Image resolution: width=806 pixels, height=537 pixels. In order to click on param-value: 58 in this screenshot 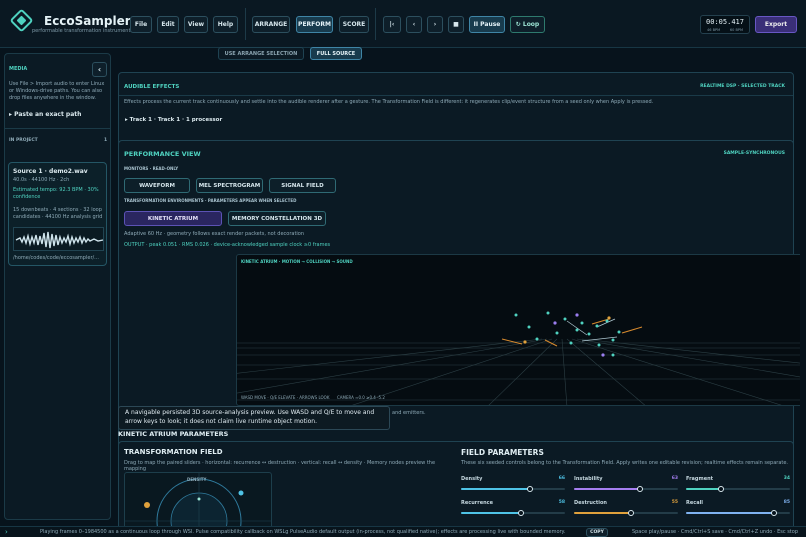, I will do `click(561, 502)`.